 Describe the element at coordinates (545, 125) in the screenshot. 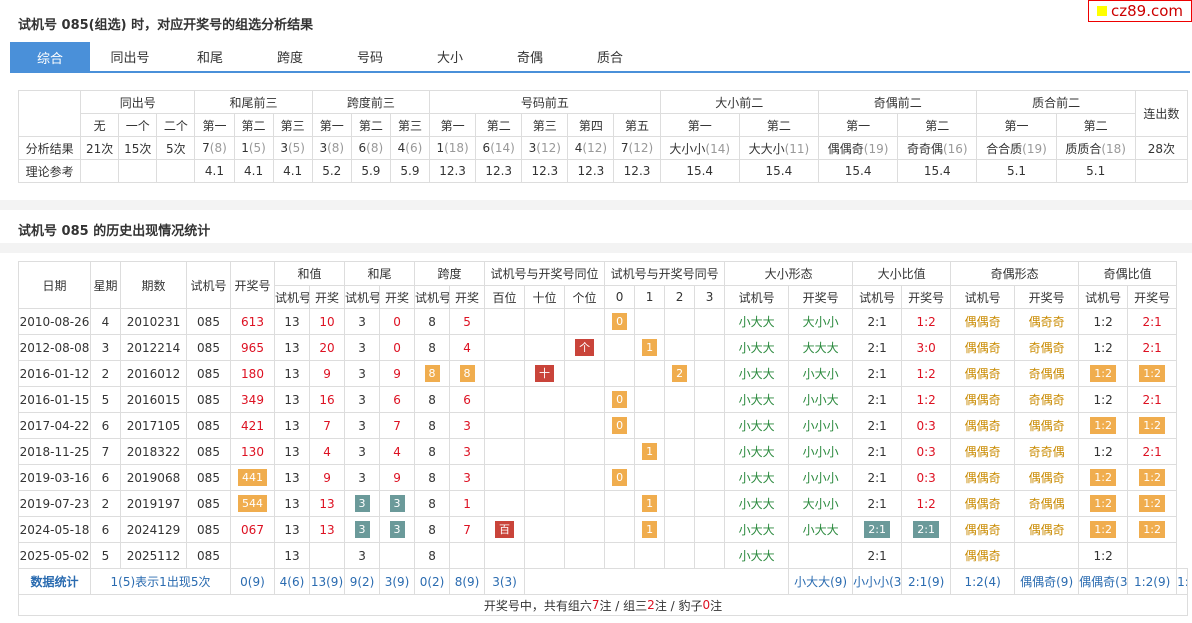

I see `sub-header: 第三` at that location.